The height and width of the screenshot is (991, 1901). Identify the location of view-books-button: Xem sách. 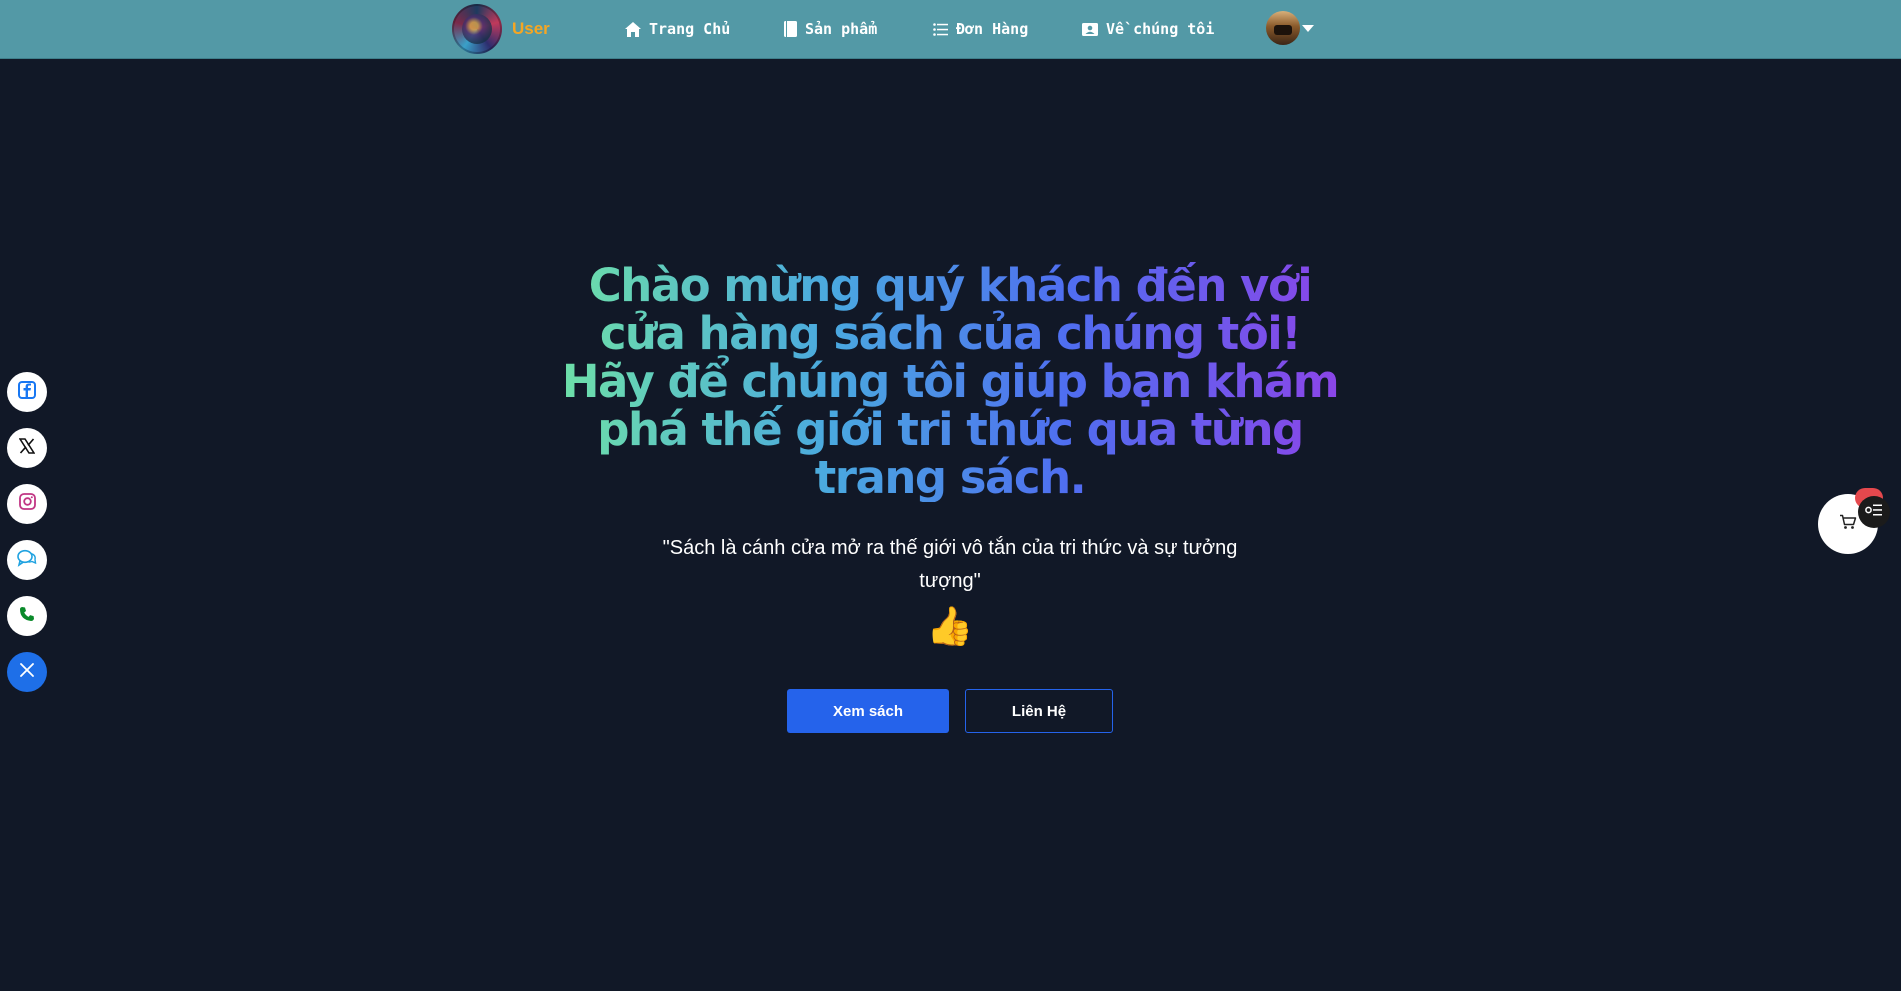
(868, 711).